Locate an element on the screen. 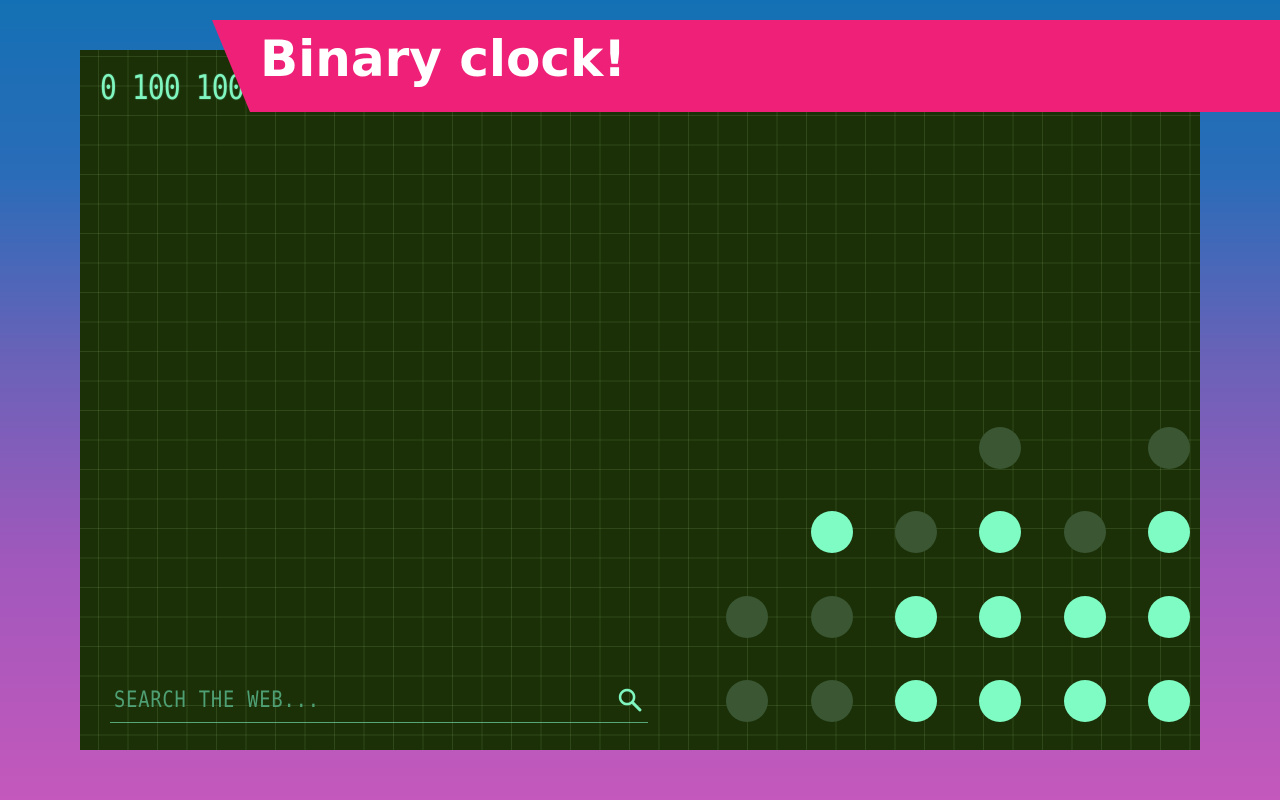  banner-title: Binary clock! is located at coordinates (443, 59).